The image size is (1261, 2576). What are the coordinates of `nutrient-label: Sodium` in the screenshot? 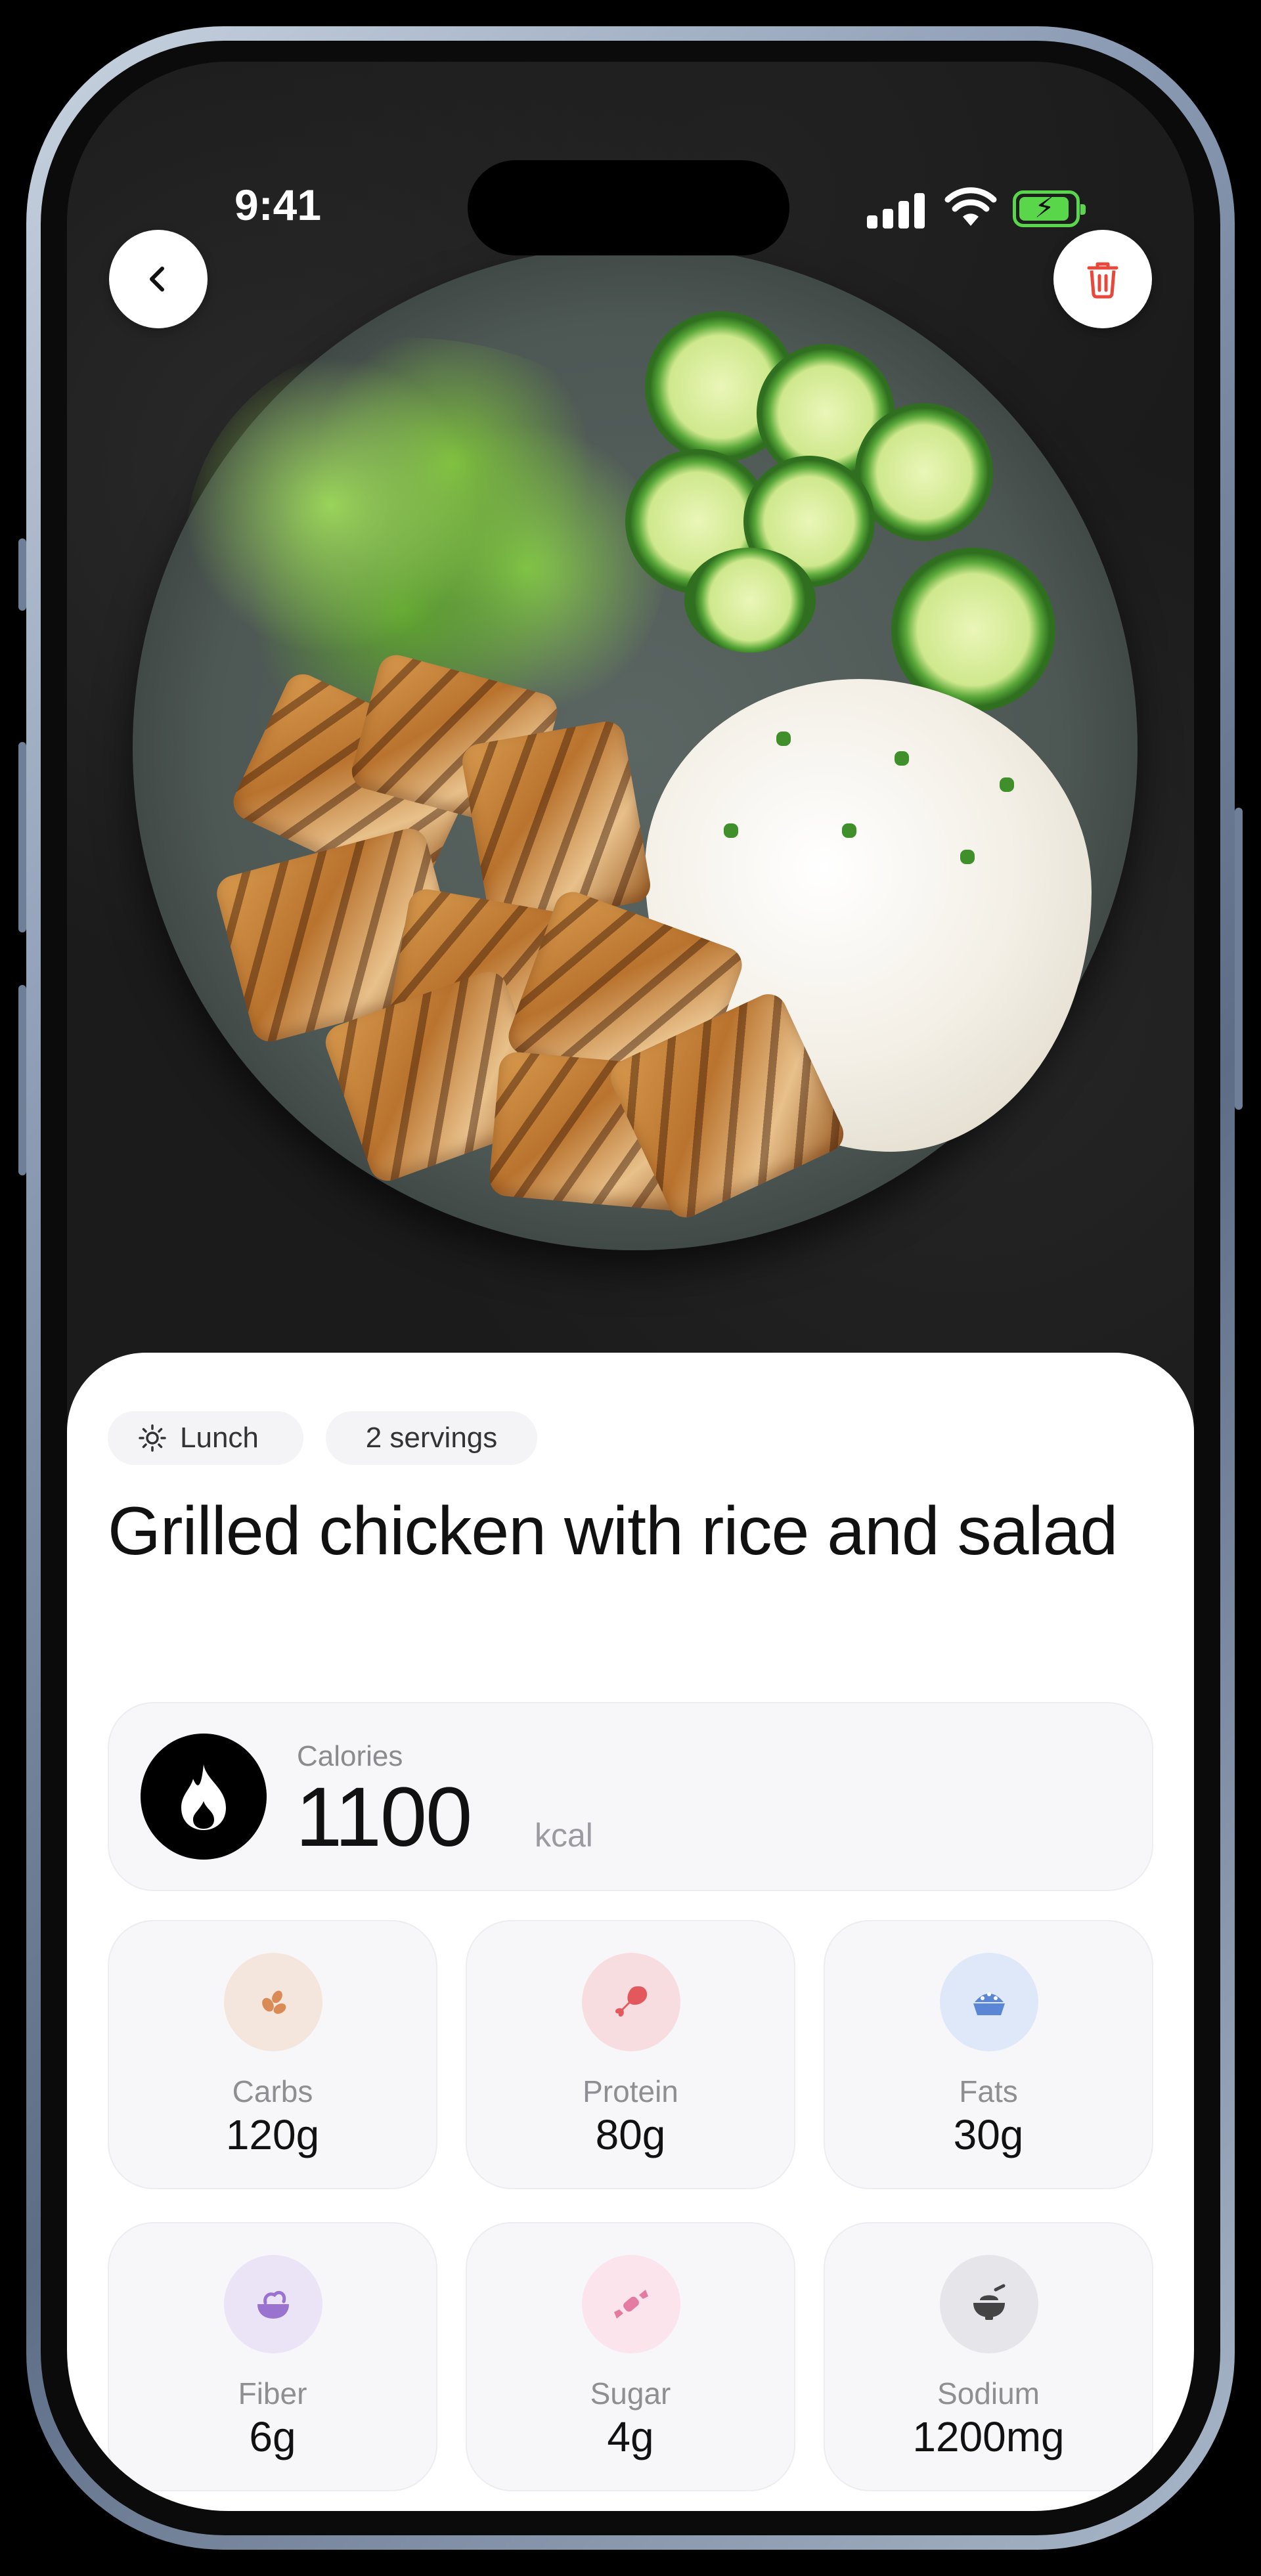 It's located at (988, 2393).